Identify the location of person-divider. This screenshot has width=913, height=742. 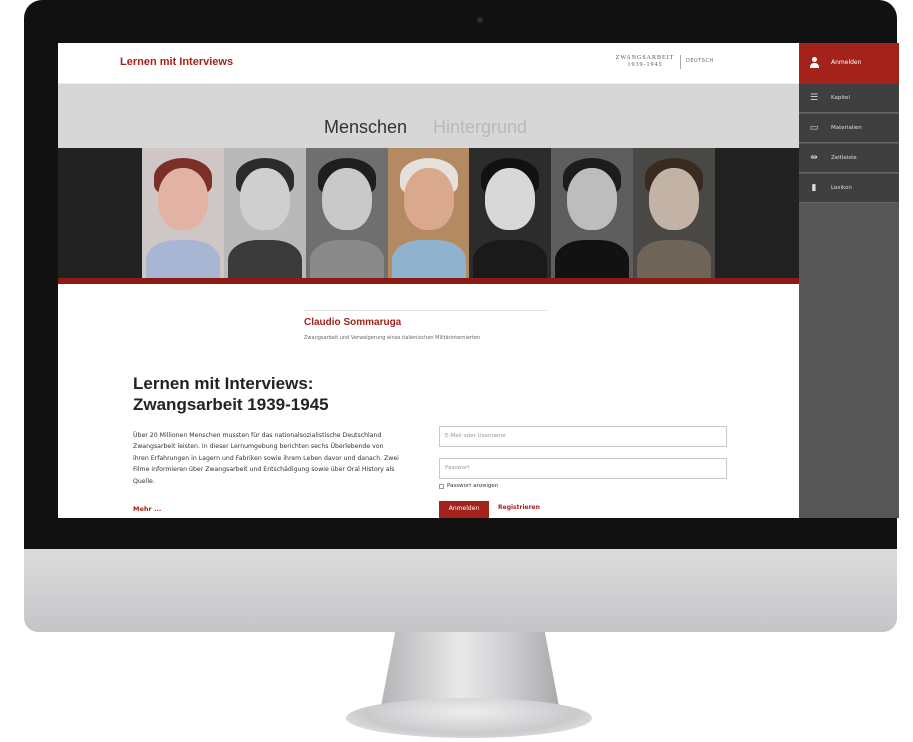
(425, 310).